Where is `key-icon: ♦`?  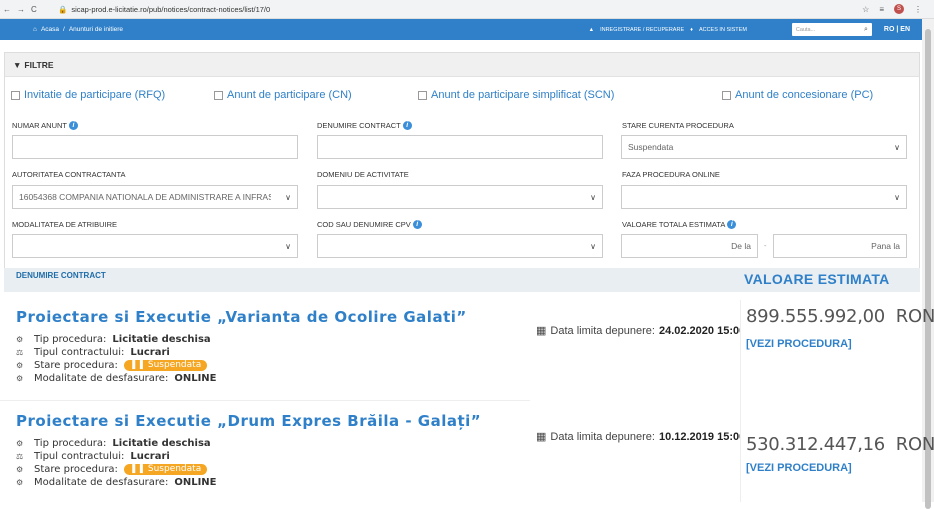
key-icon: ♦ is located at coordinates (691, 29).